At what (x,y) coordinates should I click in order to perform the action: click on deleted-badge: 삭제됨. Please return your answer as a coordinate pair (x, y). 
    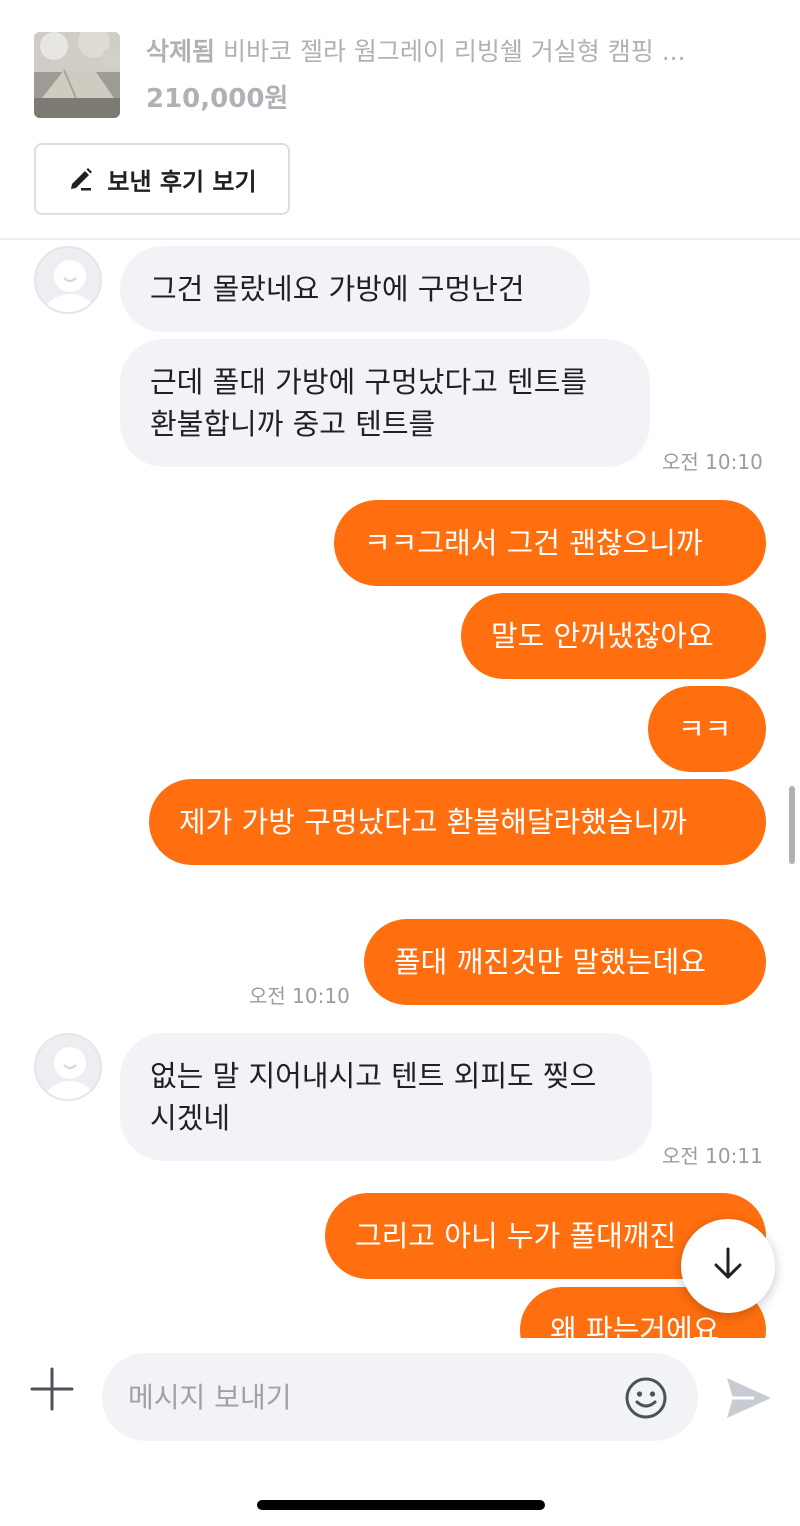
    Looking at the image, I should click on (181, 51).